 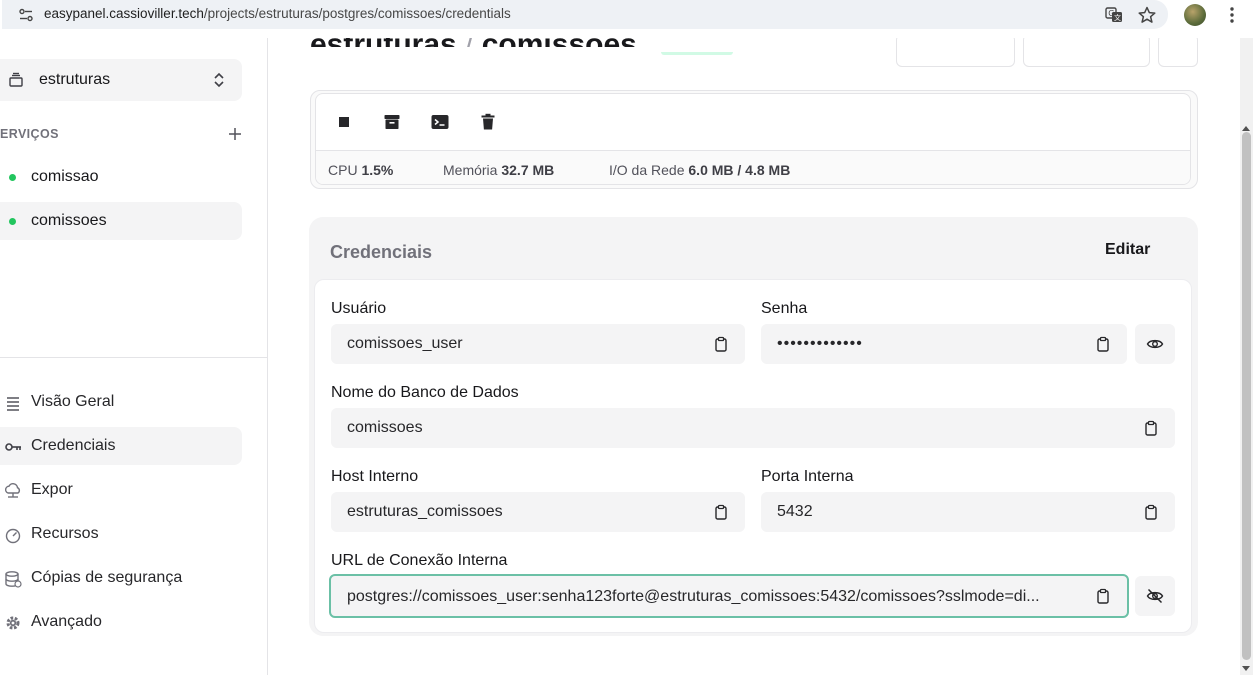 I want to click on title-project: estruturas, so click(x=383, y=42).